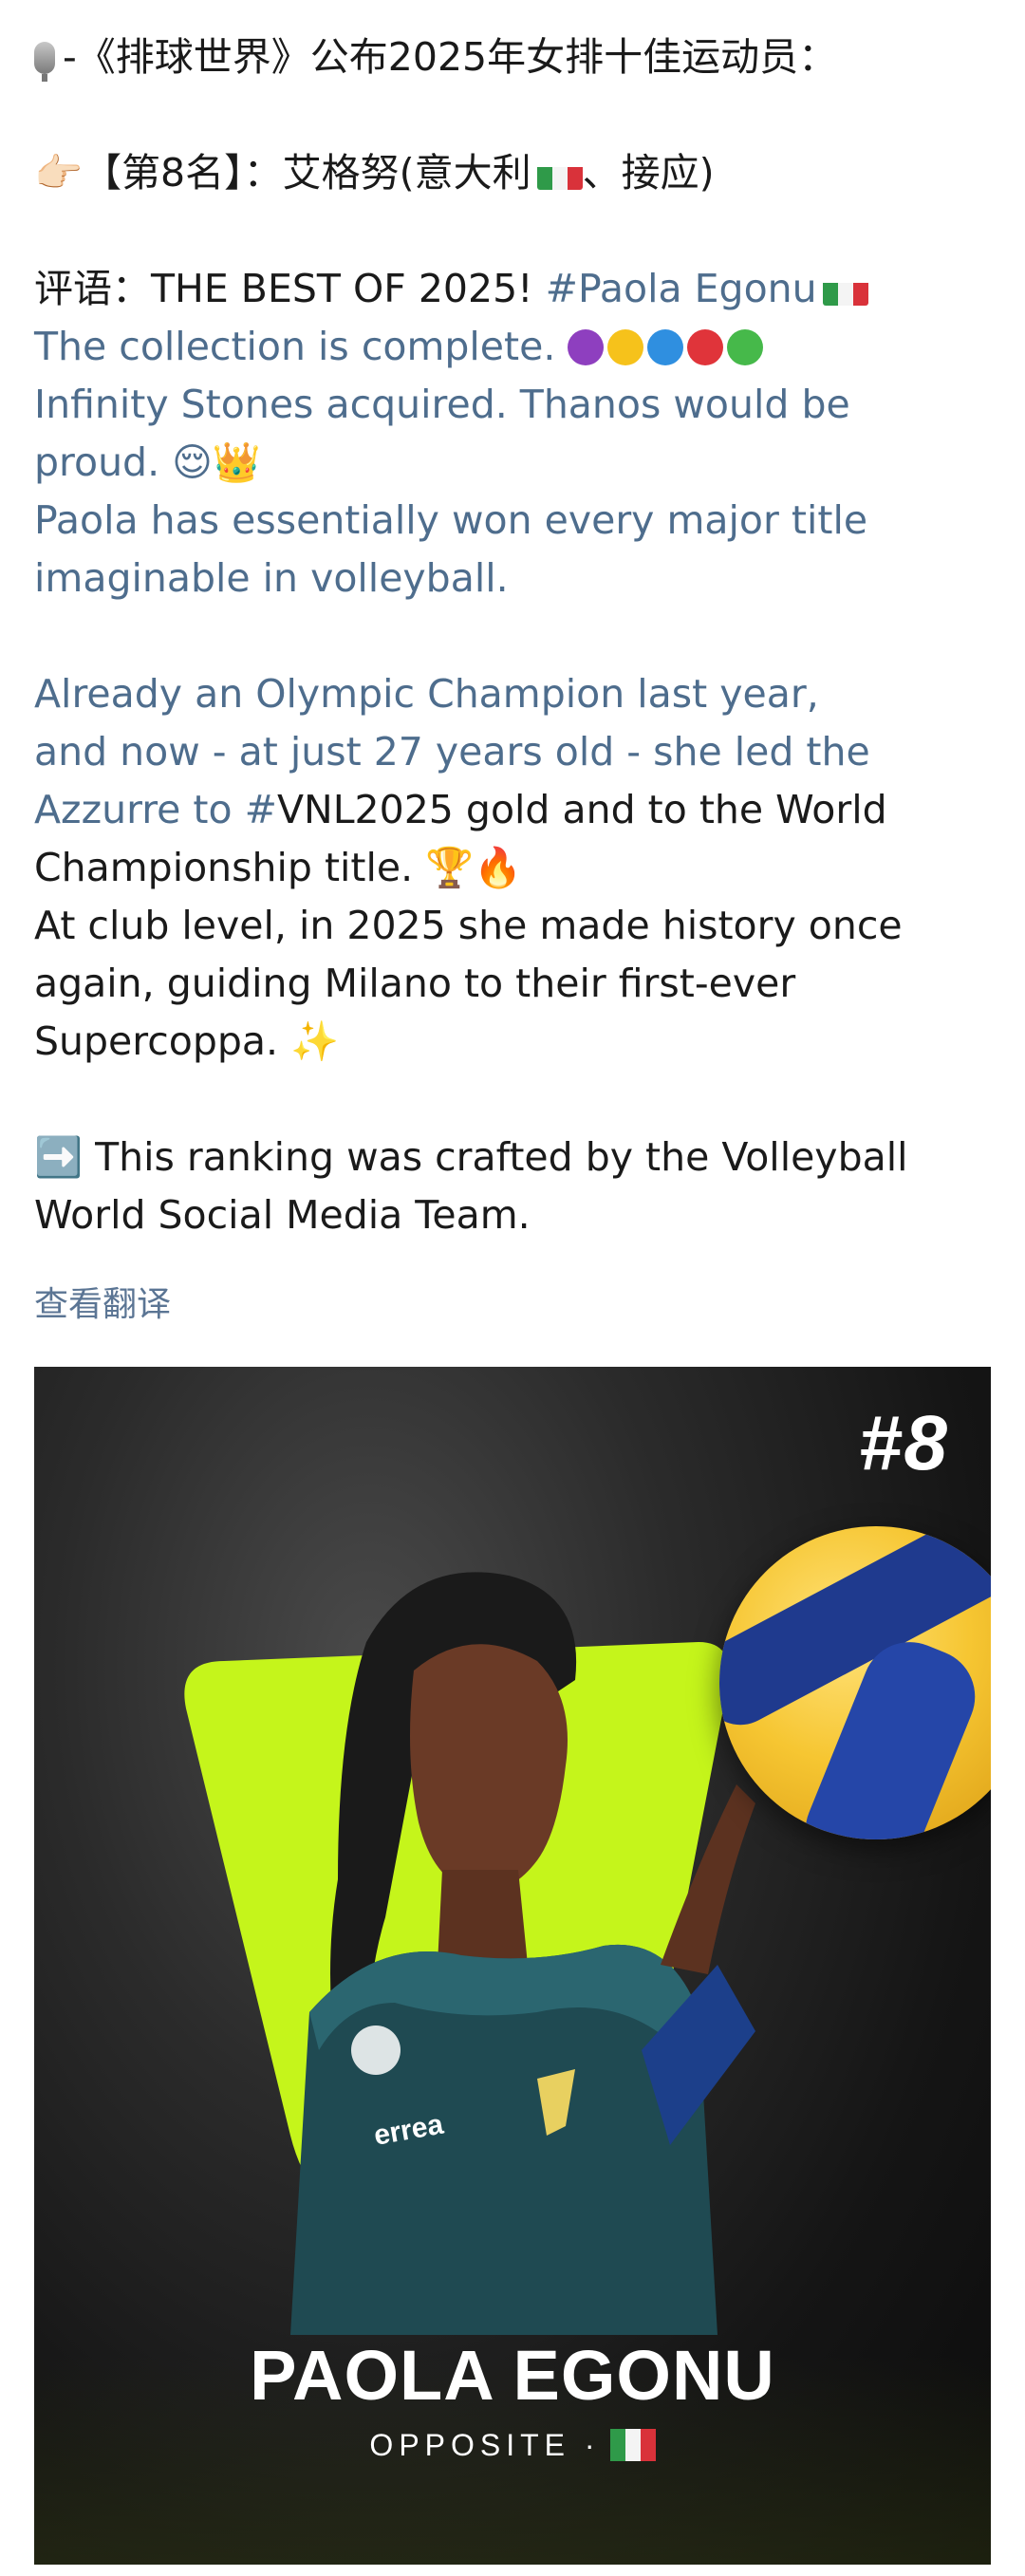  I want to click on olympic-line: Already an Olympic Champion last year,, so click(427, 694).